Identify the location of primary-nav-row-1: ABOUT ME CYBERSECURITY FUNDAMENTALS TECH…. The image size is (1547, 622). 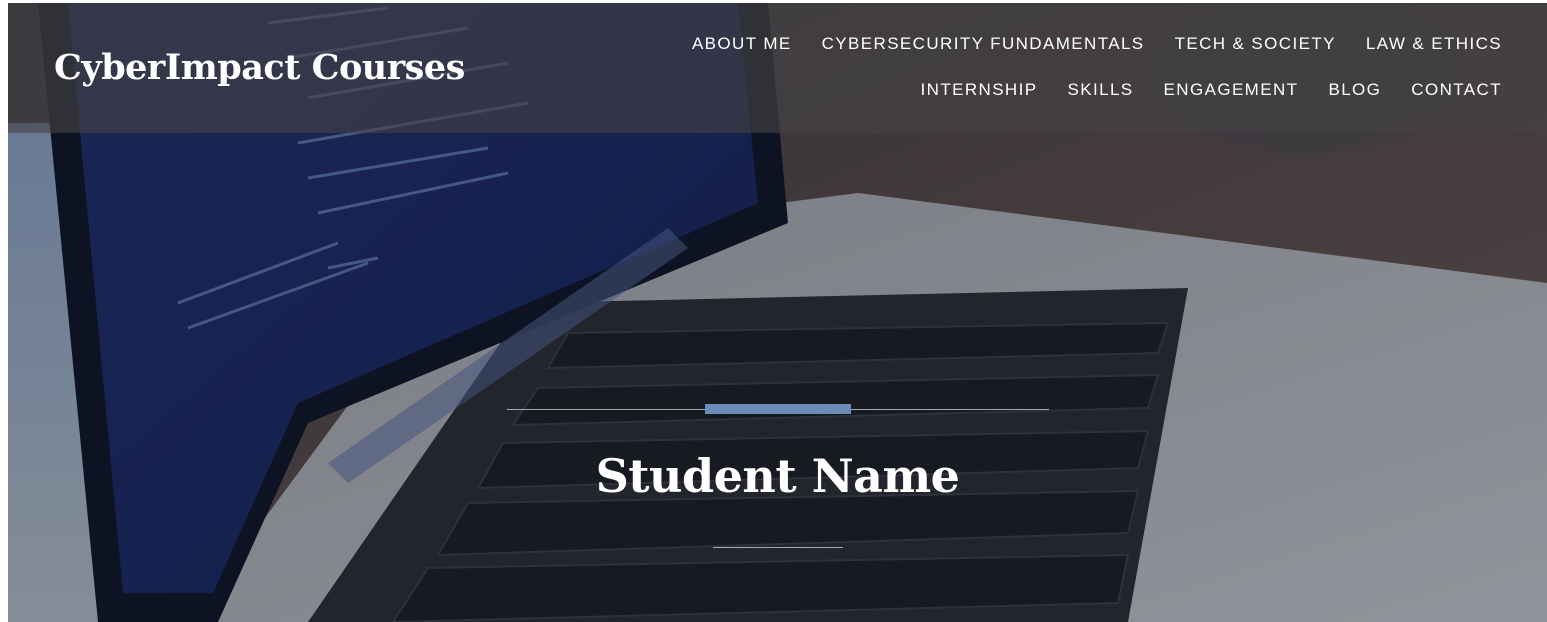
(1097, 44).